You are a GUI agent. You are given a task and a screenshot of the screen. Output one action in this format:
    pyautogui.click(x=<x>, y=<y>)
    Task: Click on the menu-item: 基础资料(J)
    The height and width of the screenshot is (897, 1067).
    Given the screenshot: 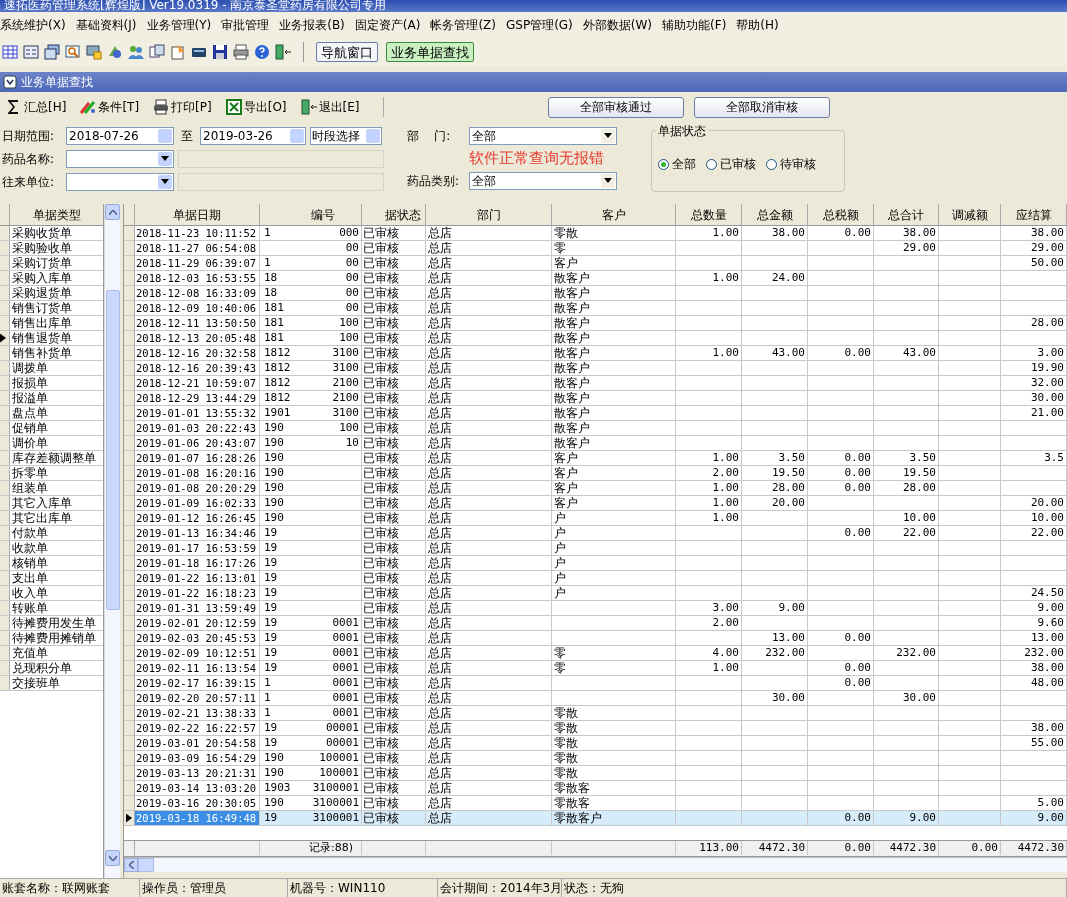 What is the action you would take?
    pyautogui.click(x=106, y=25)
    